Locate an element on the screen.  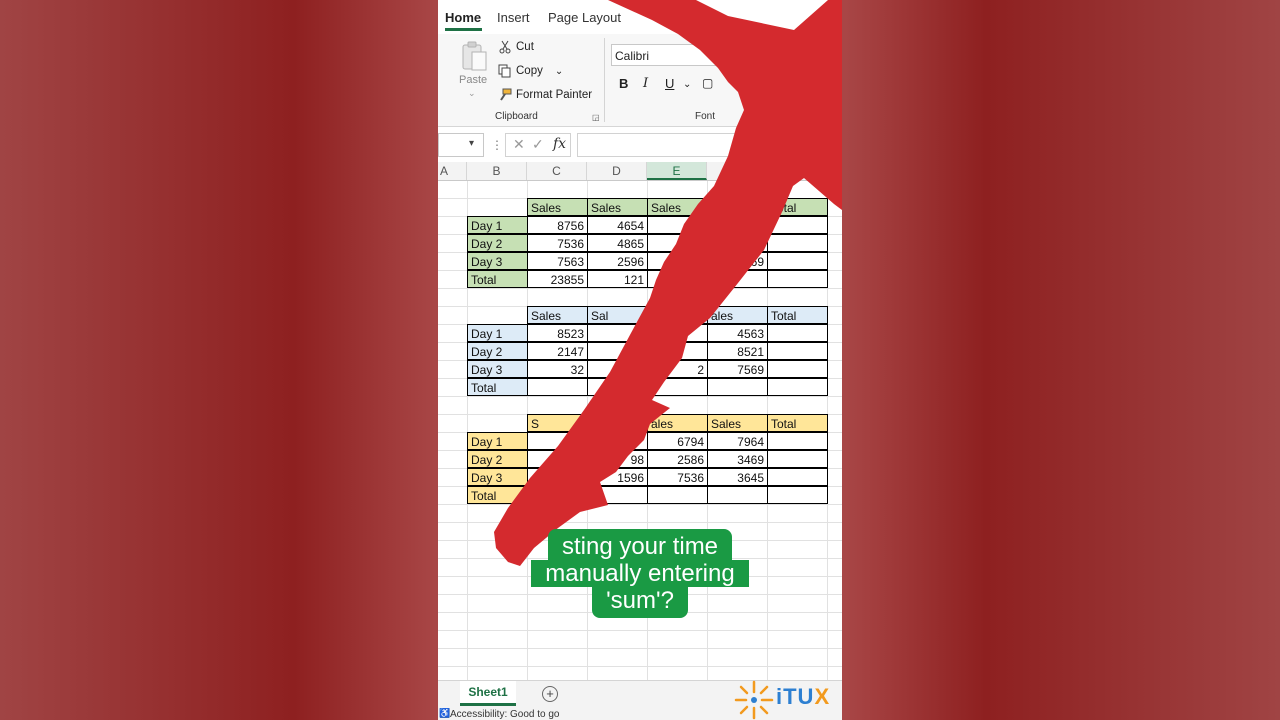
logo-wordmark: iTUX is located at coordinates (803, 697).